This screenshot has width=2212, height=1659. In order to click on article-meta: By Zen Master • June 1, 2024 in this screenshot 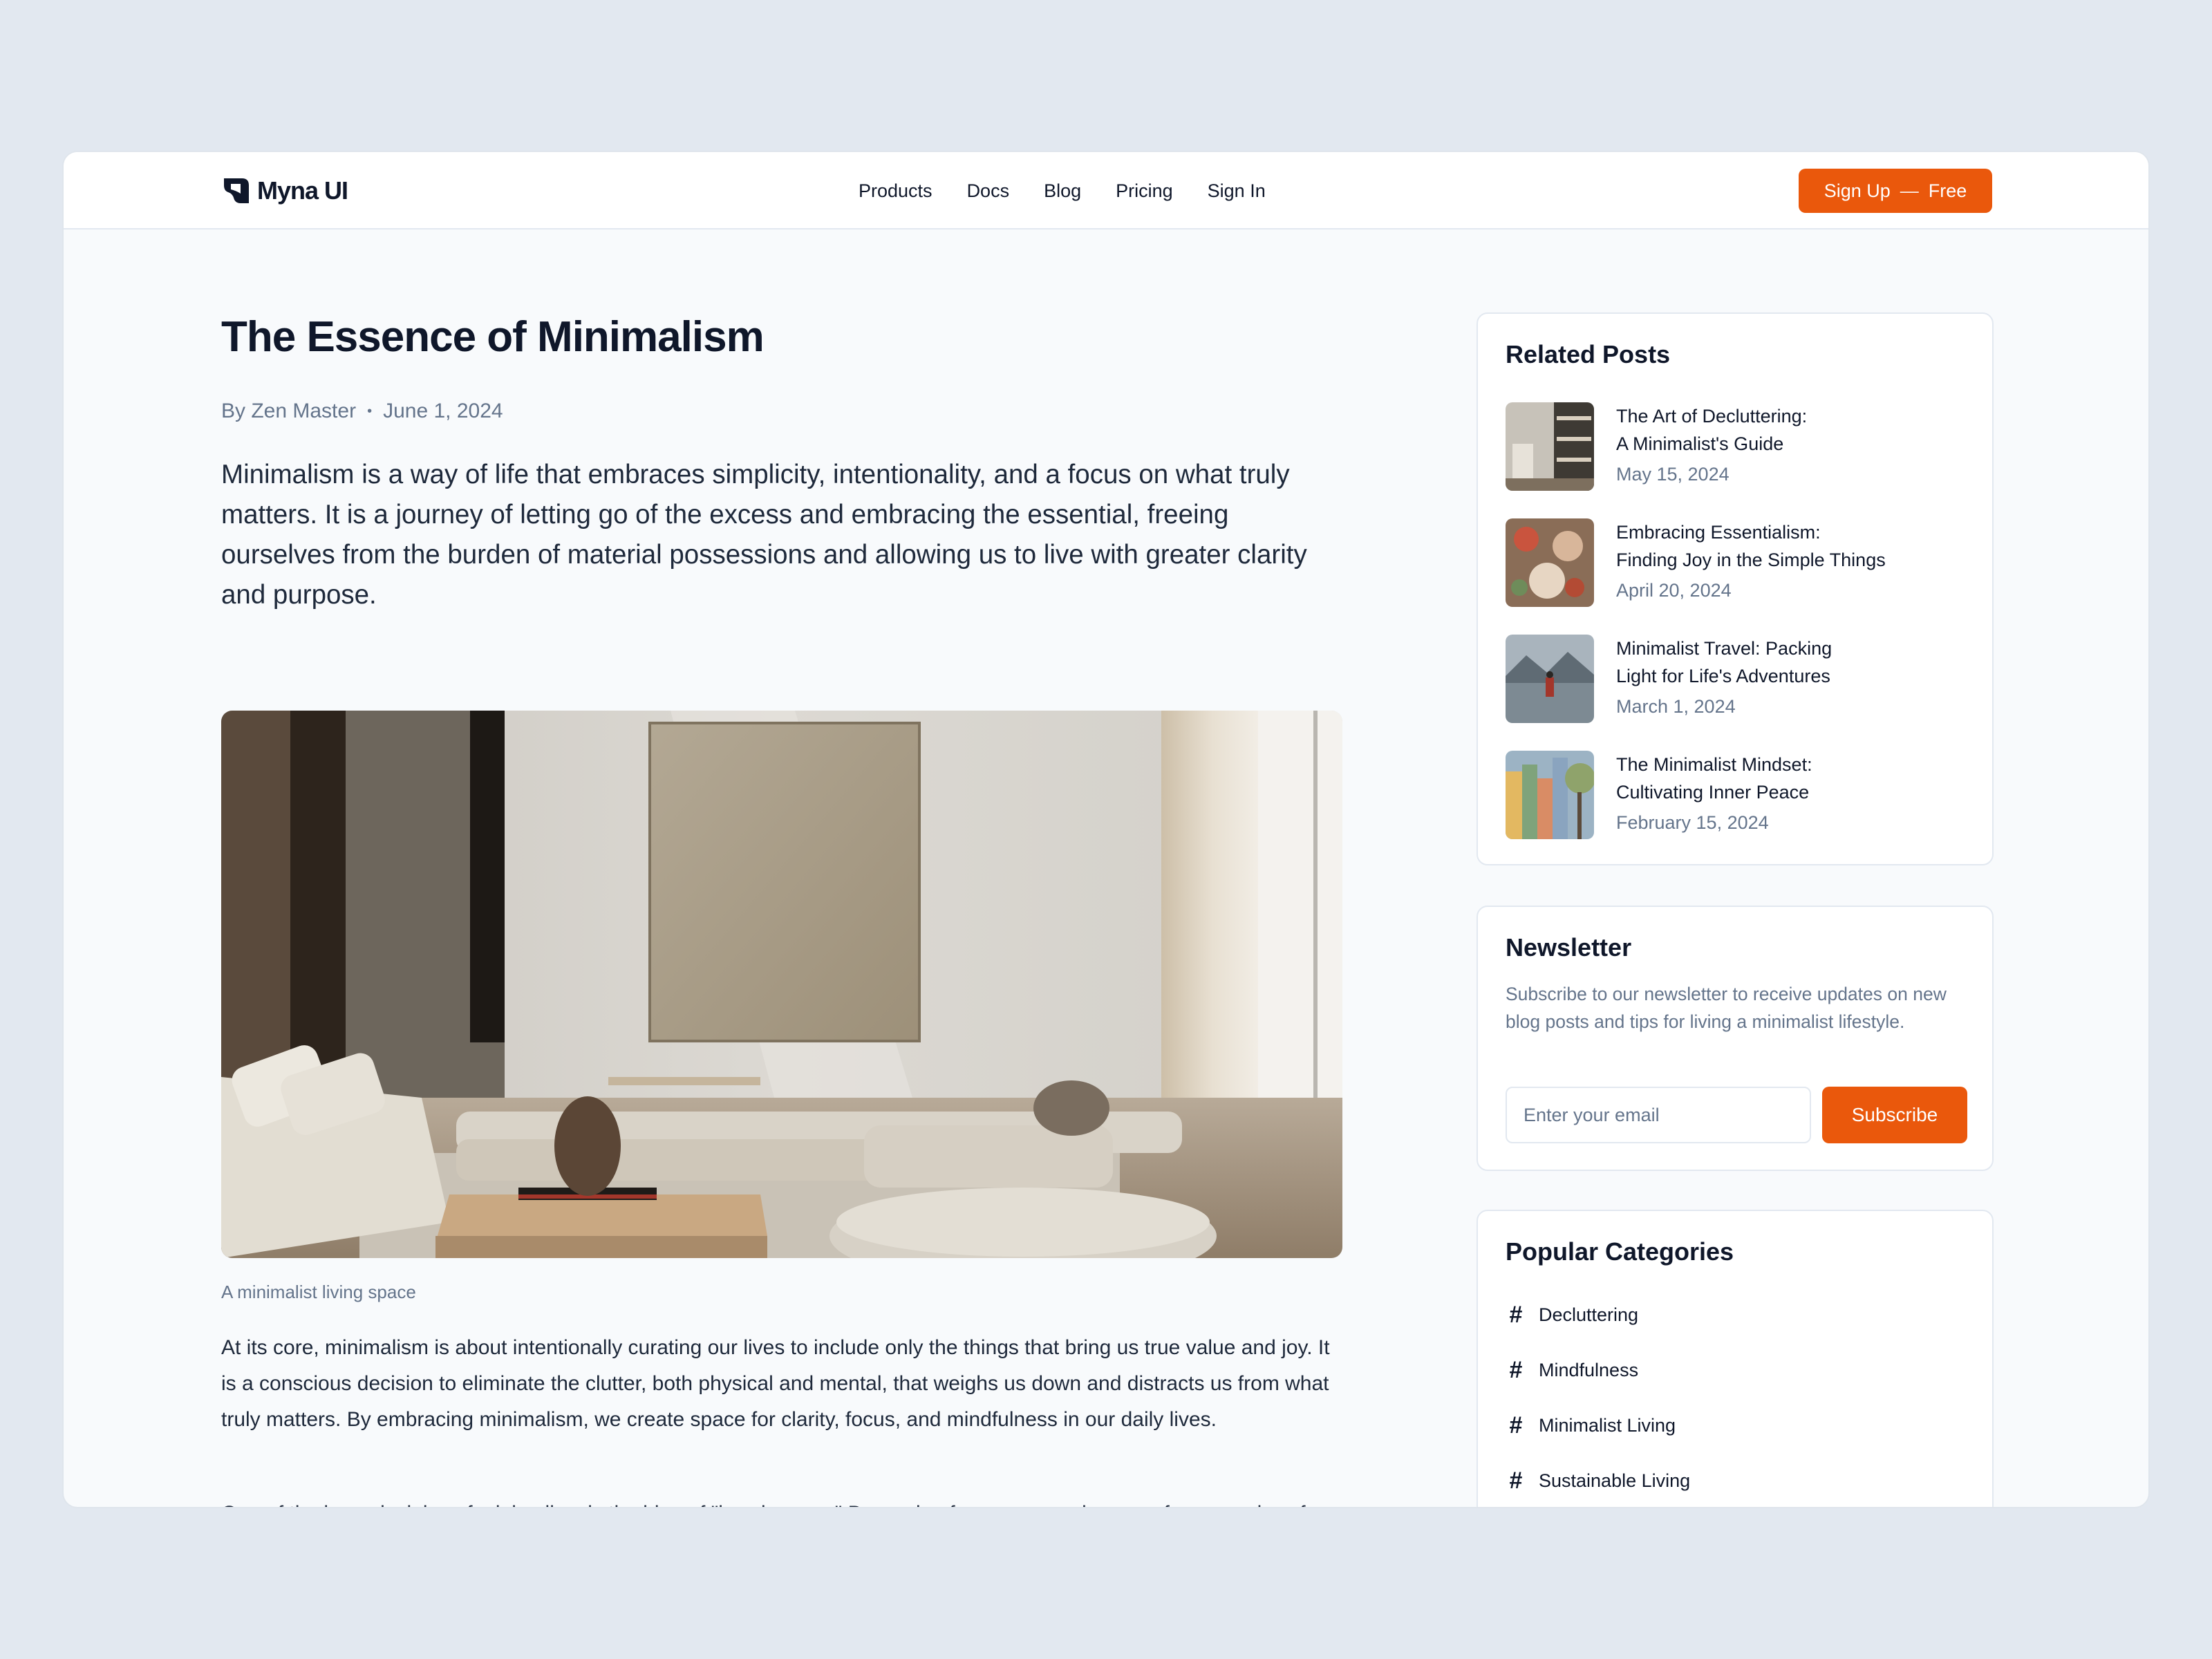, I will do `click(362, 412)`.